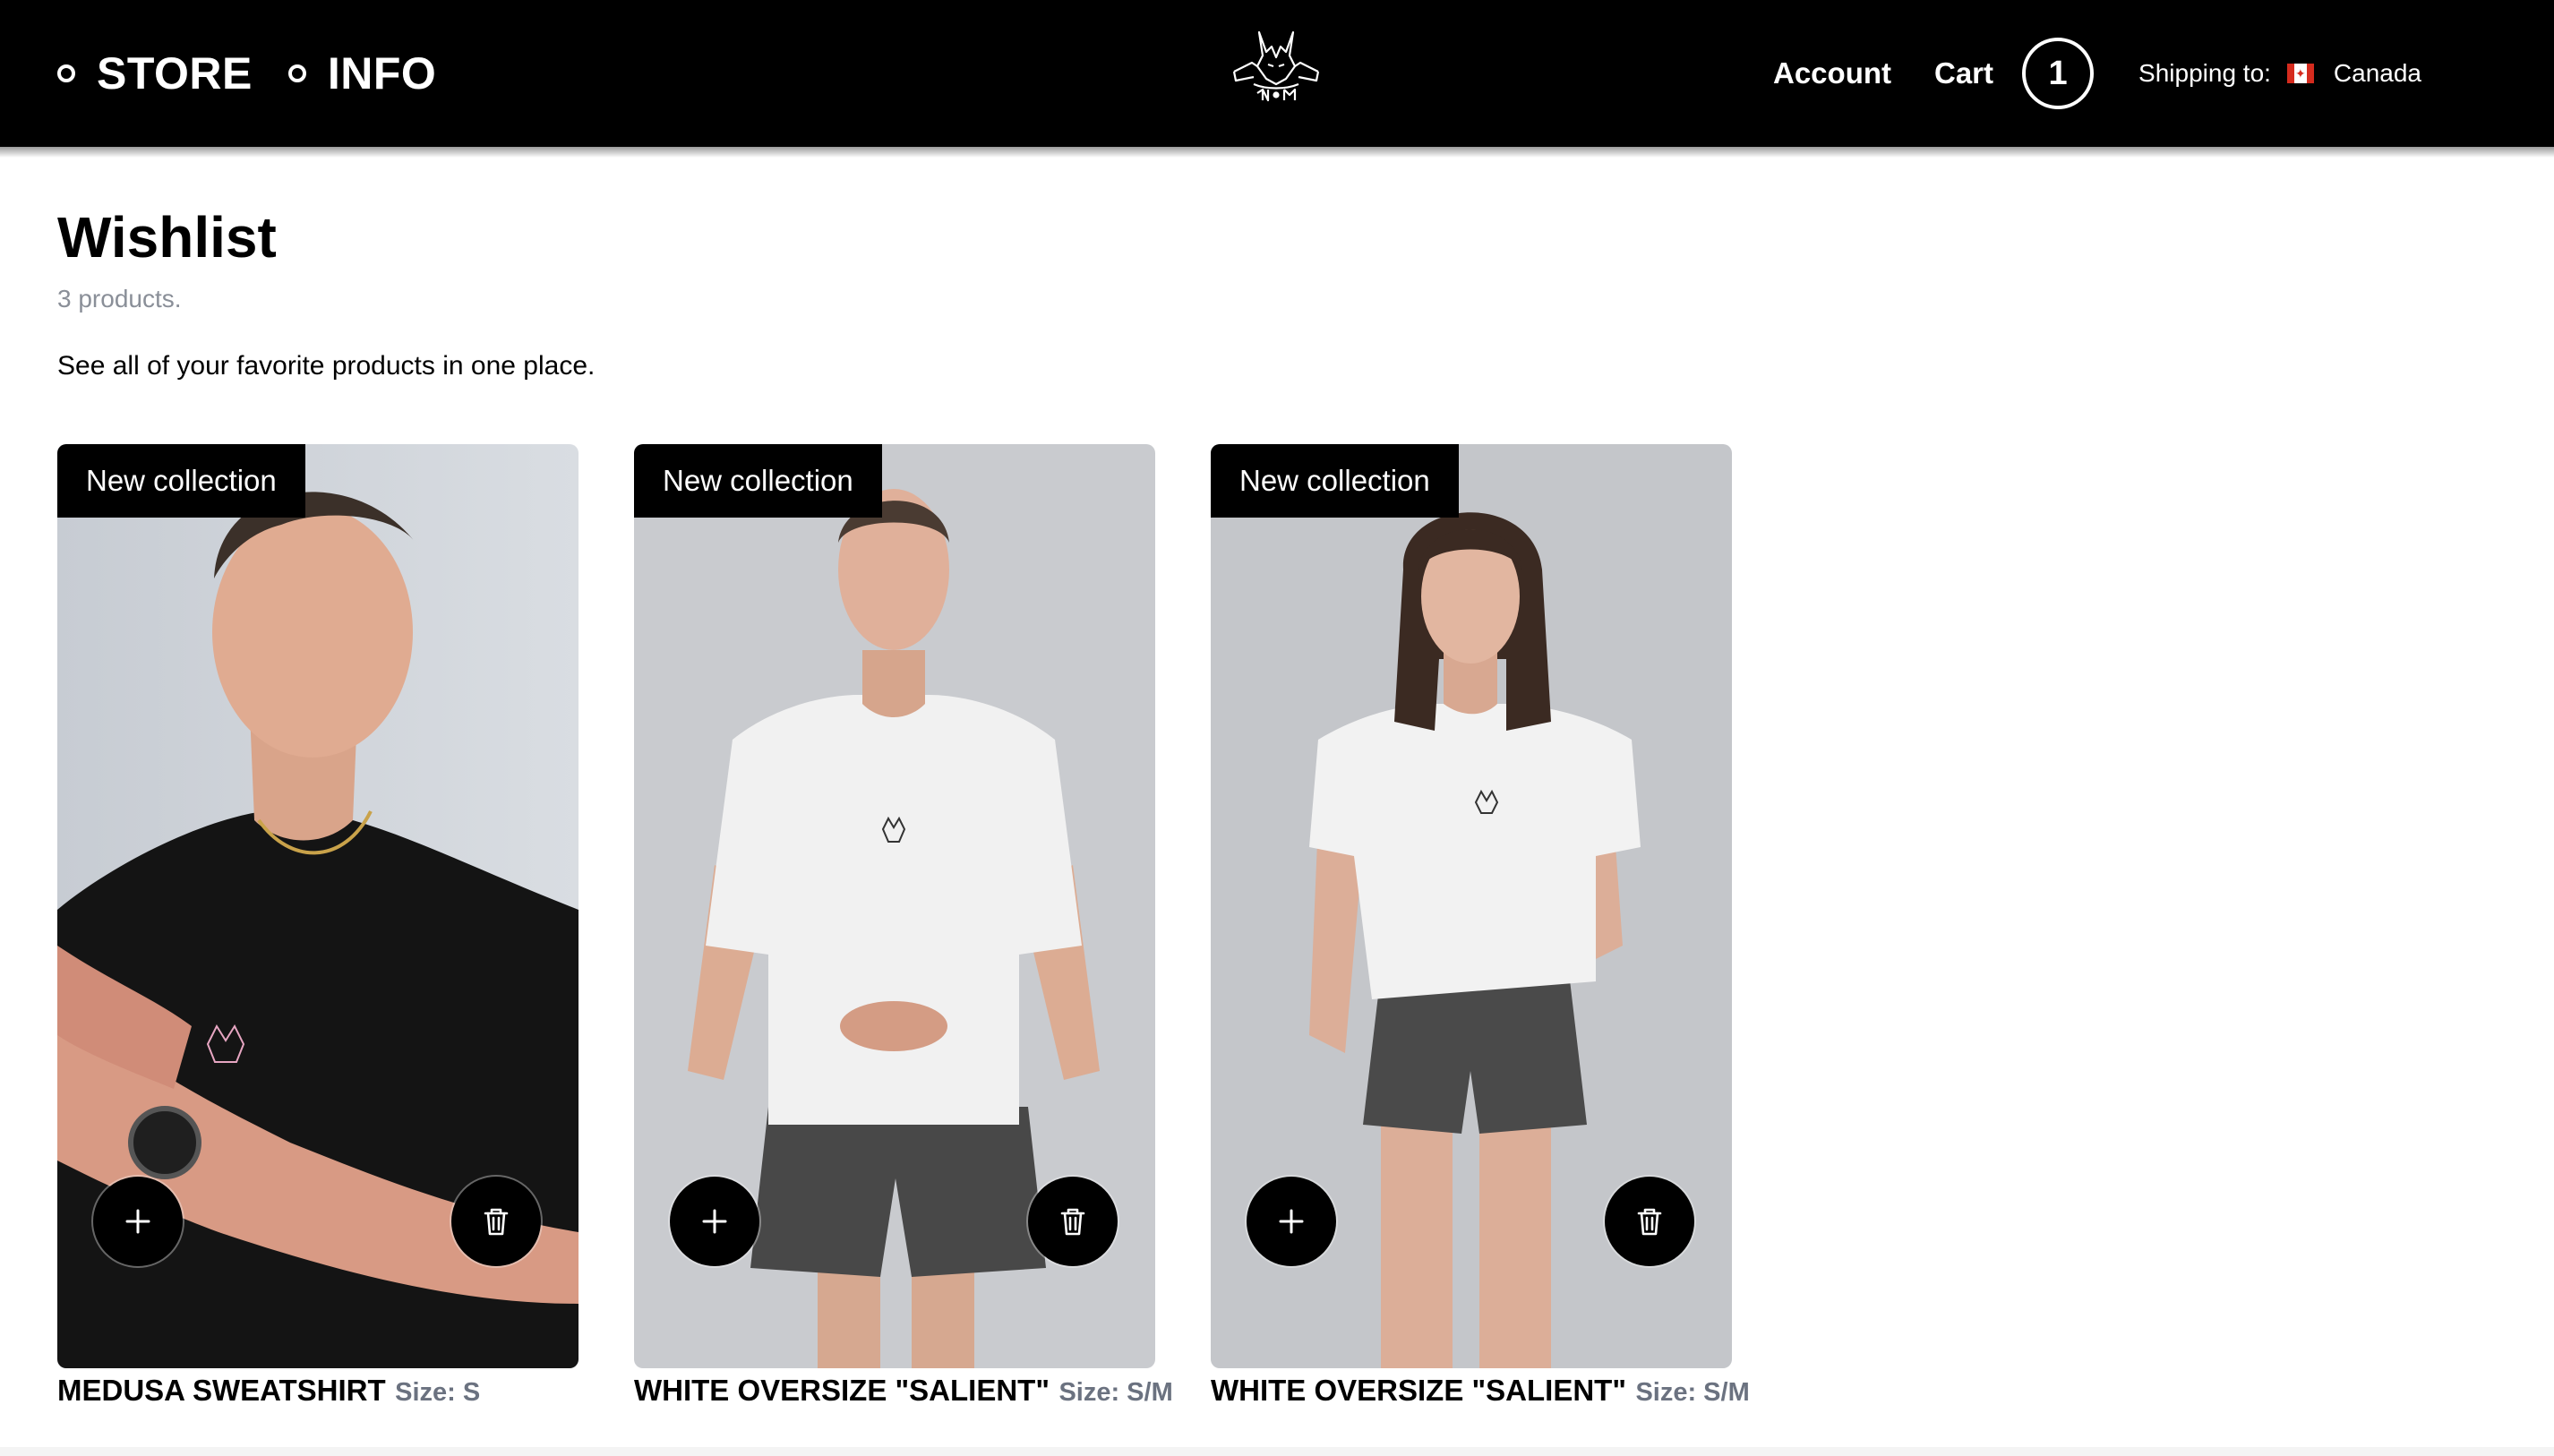 This screenshot has height=1456, width=2554. I want to click on nav-info: INFO, so click(362, 73).